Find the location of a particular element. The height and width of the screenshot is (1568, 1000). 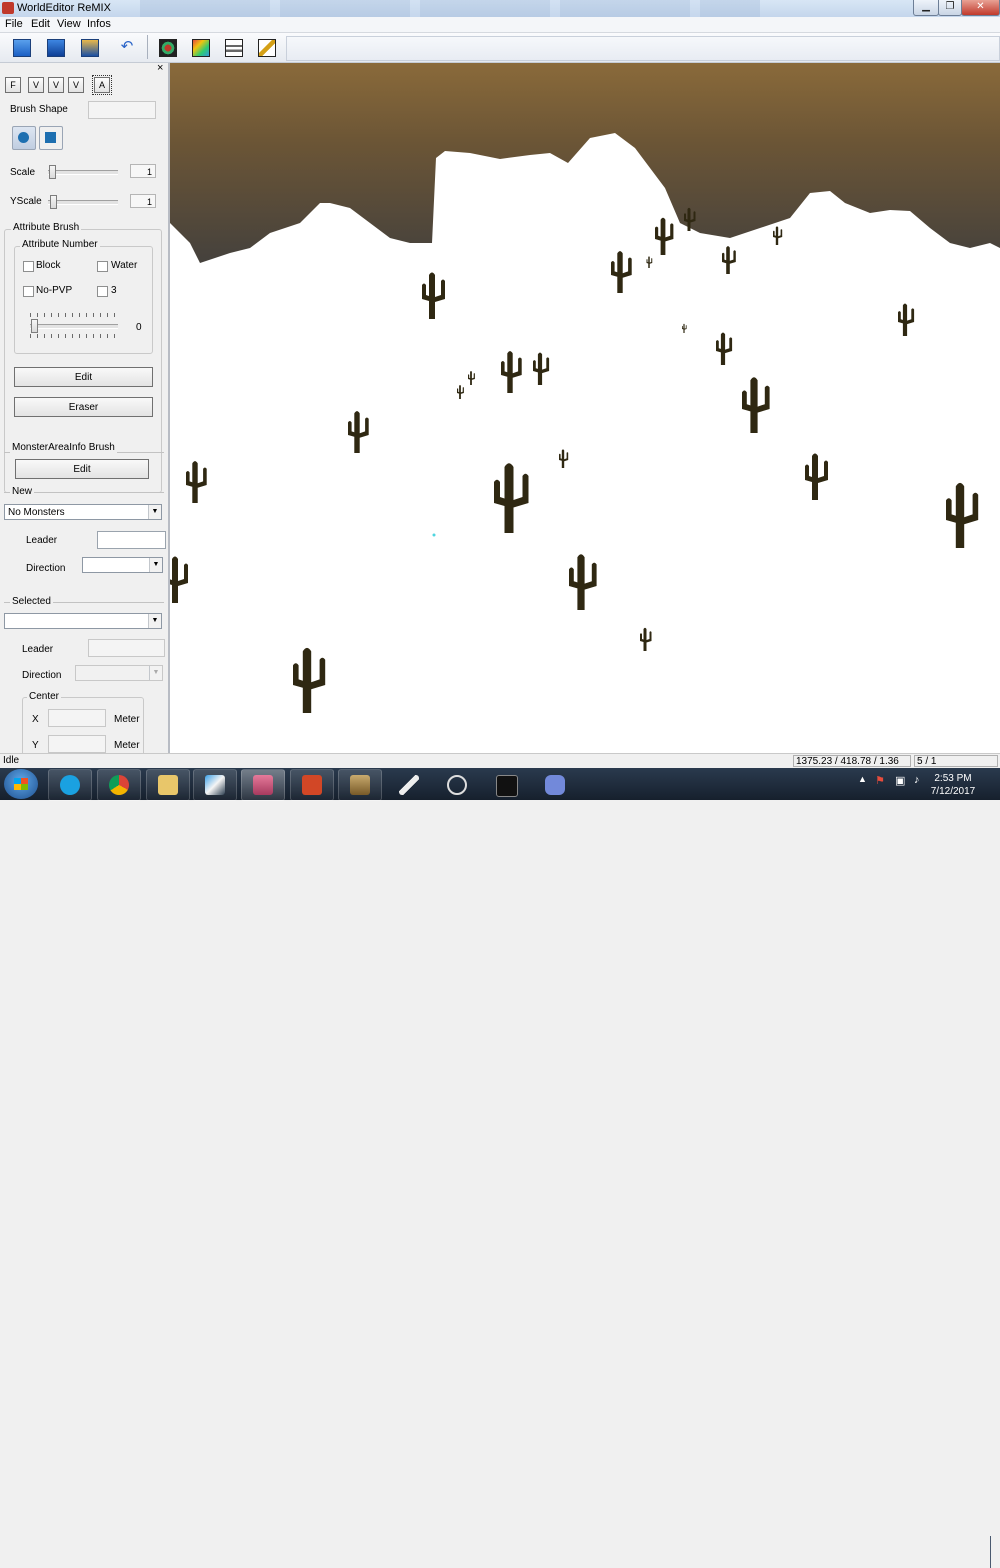

tray-expand-icon: ▲ is located at coordinates (862, 779).